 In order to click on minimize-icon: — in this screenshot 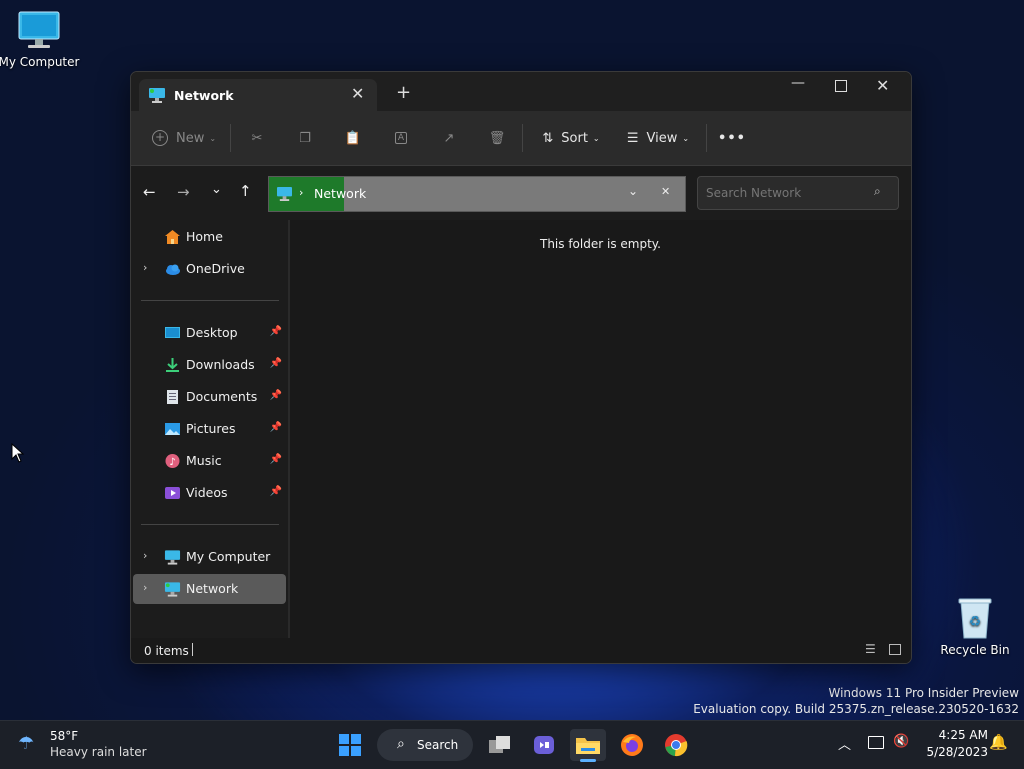, I will do `click(798, 87)`.